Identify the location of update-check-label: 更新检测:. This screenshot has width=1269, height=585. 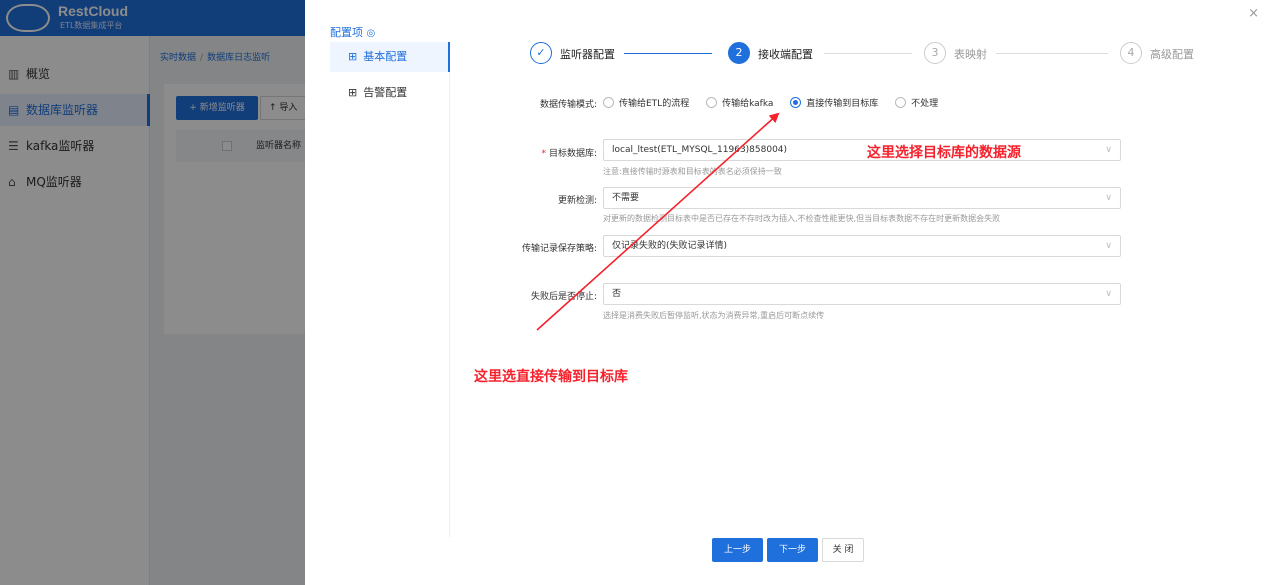
(577, 201).